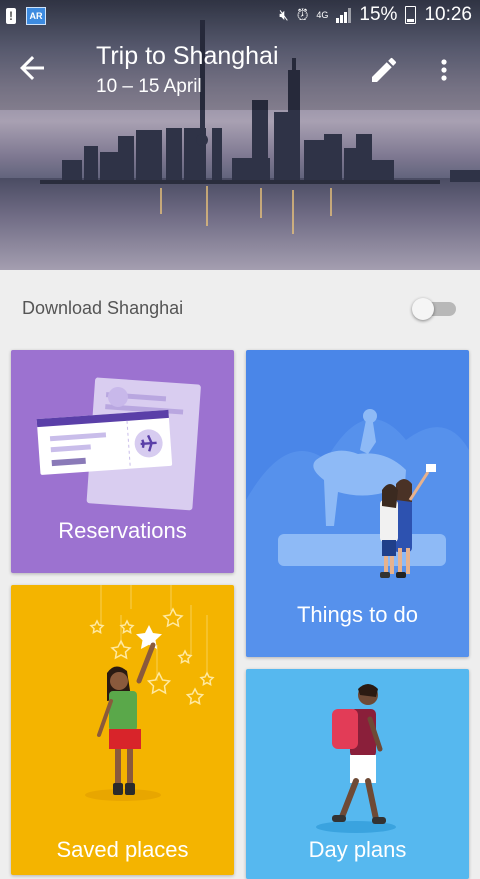 Image resolution: width=480 pixels, height=879 pixels. I want to click on status-bar: ! AR 🔇︎ ⏰︎ 4G 15% 10:26, so click(240, 16).